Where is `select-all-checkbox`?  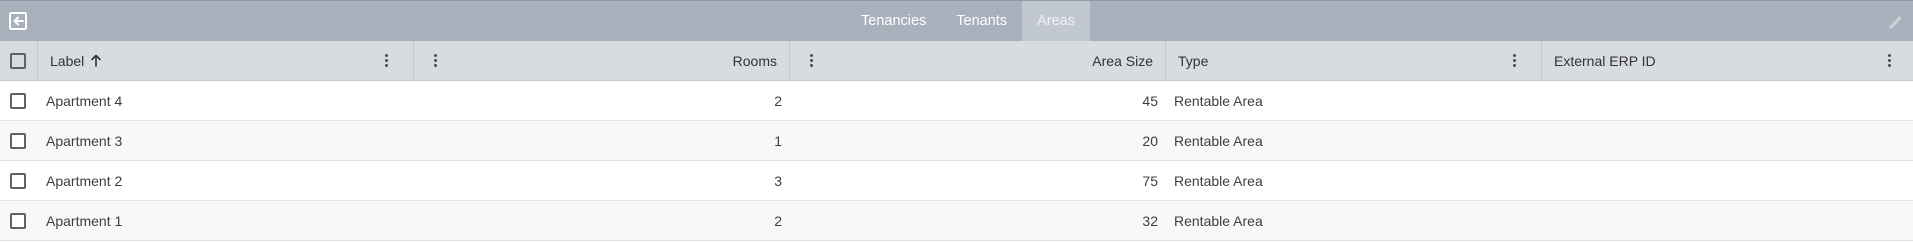
select-all-checkbox is located at coordinates (18, 60).